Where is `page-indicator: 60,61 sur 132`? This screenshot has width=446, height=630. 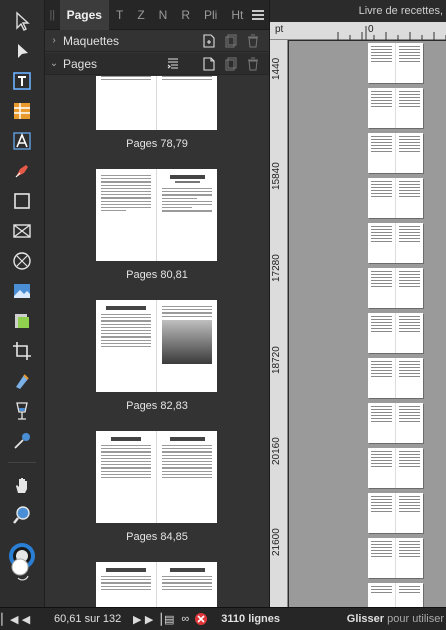 page-indicator: 60,61 sur 132 is located at coordinates (87, 619).